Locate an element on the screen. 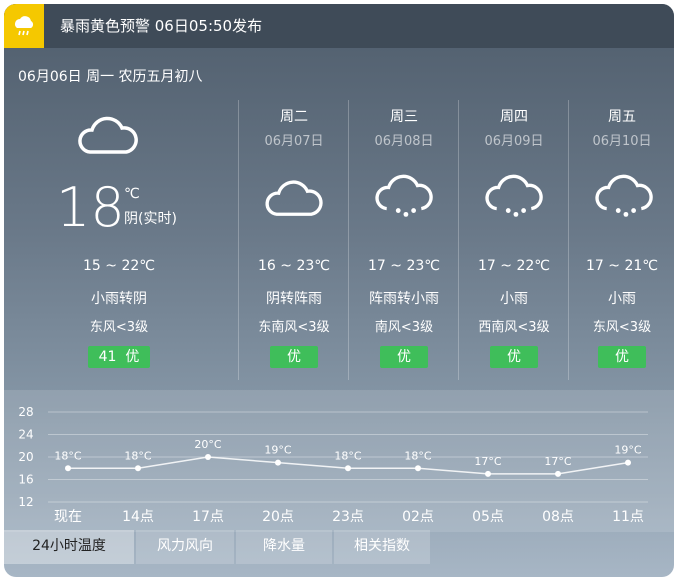 The width and height of the screenshot is (678, 581). current-date: 06月06日 周一 农历五月初八 is located at coordinates (110, 77).